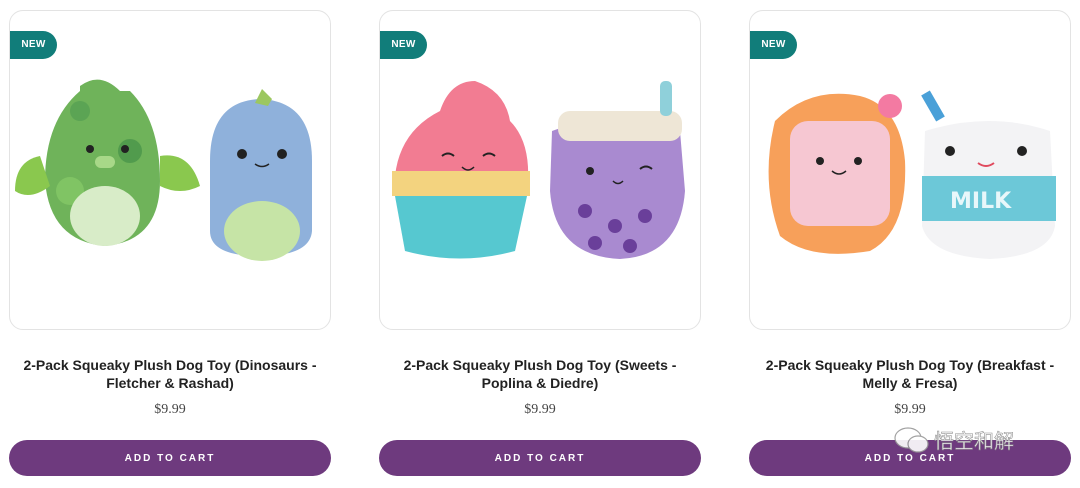 This screenshot has height=488, width=1080. I want to click on sweets-plush-image, so click(538, 170).